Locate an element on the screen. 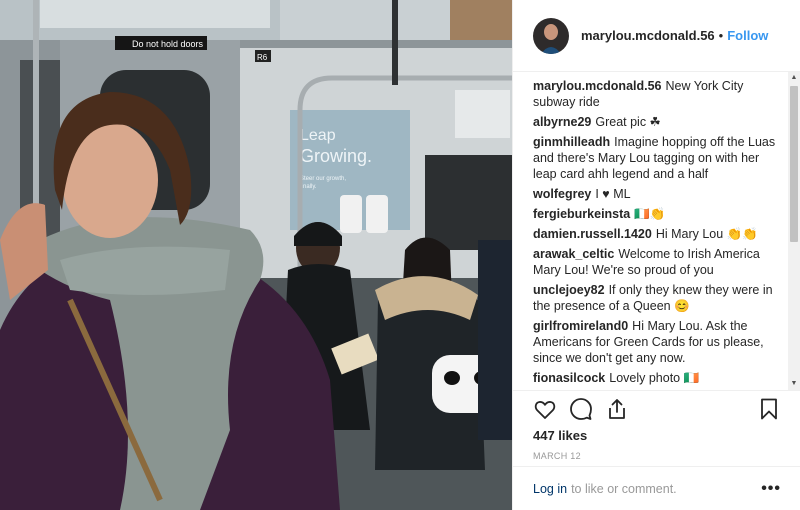 The height and width of the screenshot is (510, 800). caption-username: marylou.mcdonald.56 is located at coordinates (597, 86).